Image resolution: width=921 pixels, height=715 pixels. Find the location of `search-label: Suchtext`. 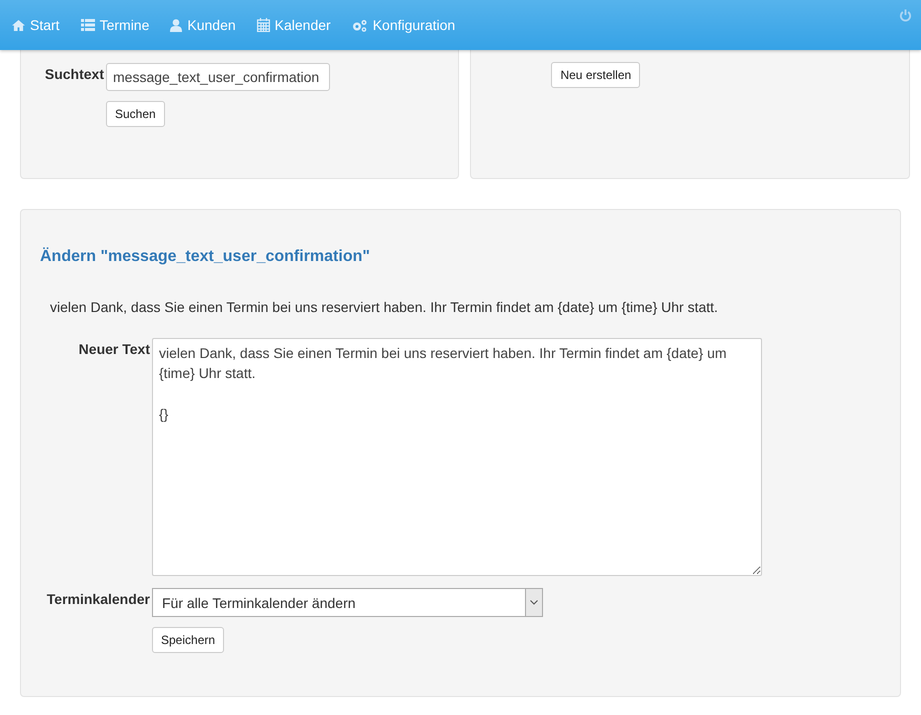

search-label: Suchtext is located at coordinates (74, 73).